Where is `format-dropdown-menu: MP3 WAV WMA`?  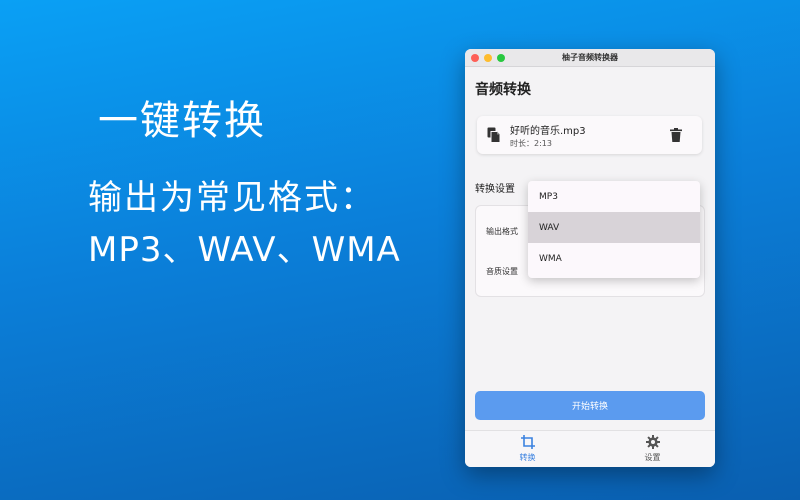
format-dropdown-menu: MP3 WAV WMA is located at coordinates (614, 229).